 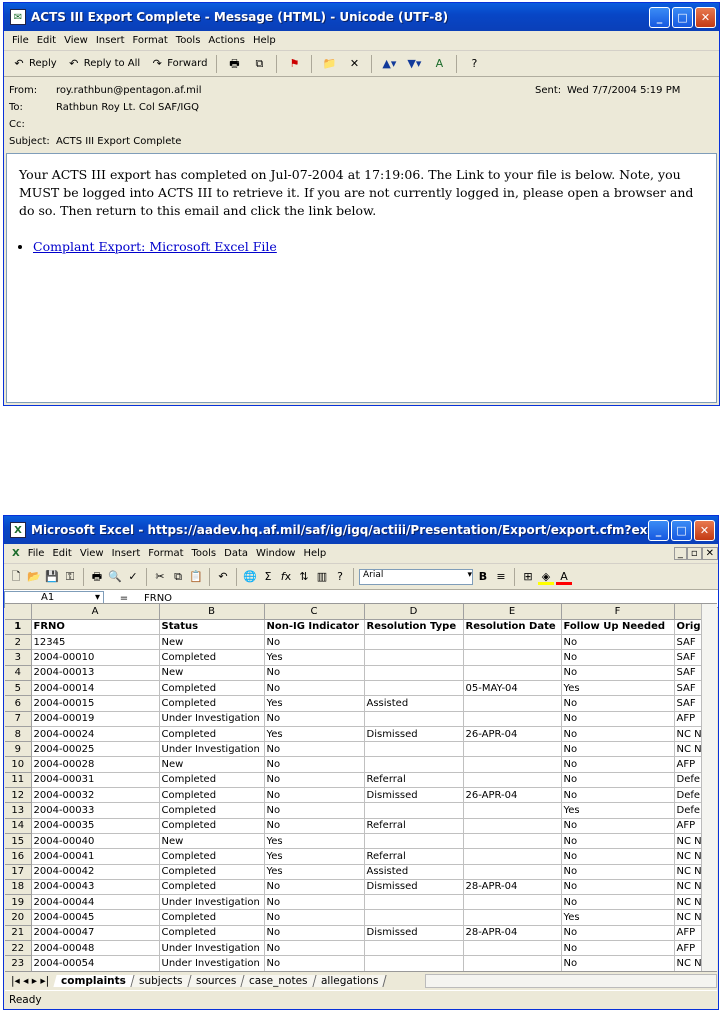 What do you see at coordinates (474, 64) in the screenshot?
I see `help-button: ?` at bounding box center [474, 64].